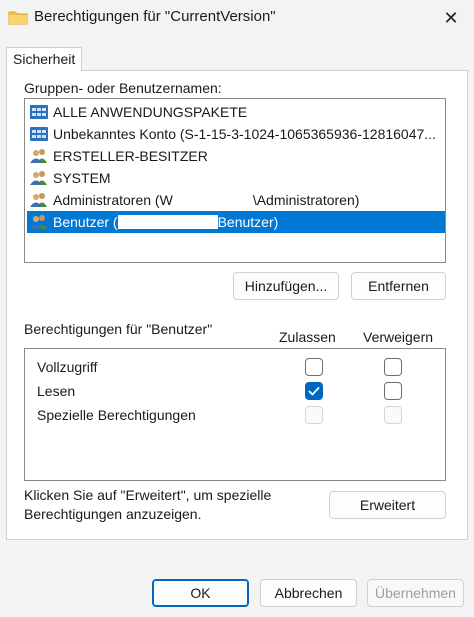 The height and width of the screenshot is (617, 474). Describe the element at coordinates (56, 391) in the screenshot. I see `permission-label: Lesen` at that location.